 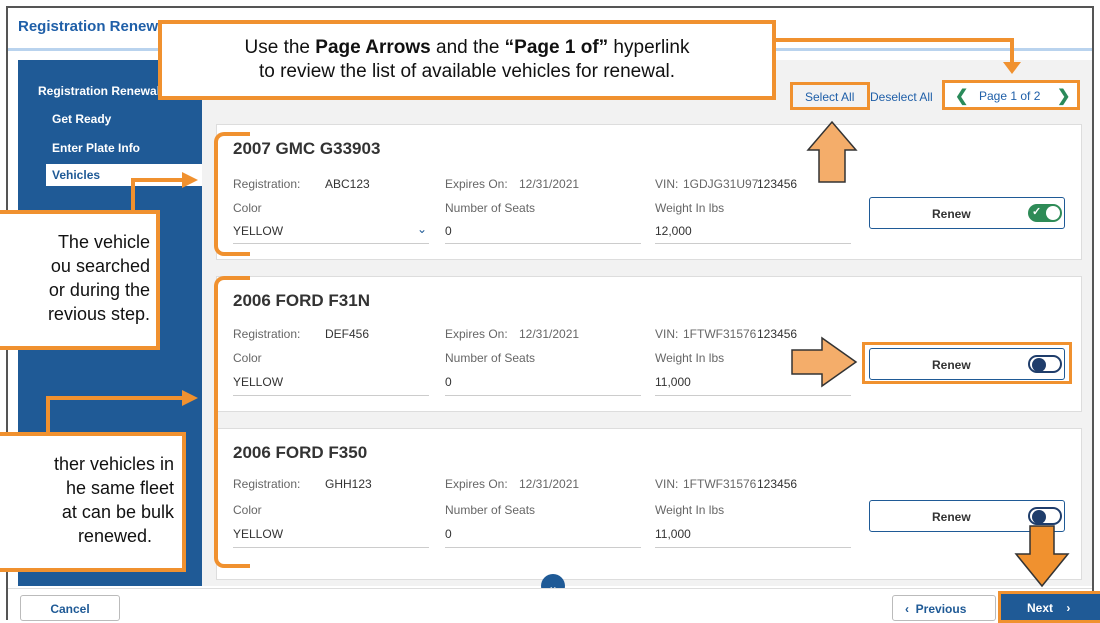 What do you see at coordinates (115, 414) in the screenshot?
I see `connector-left2` at bounding box center [115, 414].